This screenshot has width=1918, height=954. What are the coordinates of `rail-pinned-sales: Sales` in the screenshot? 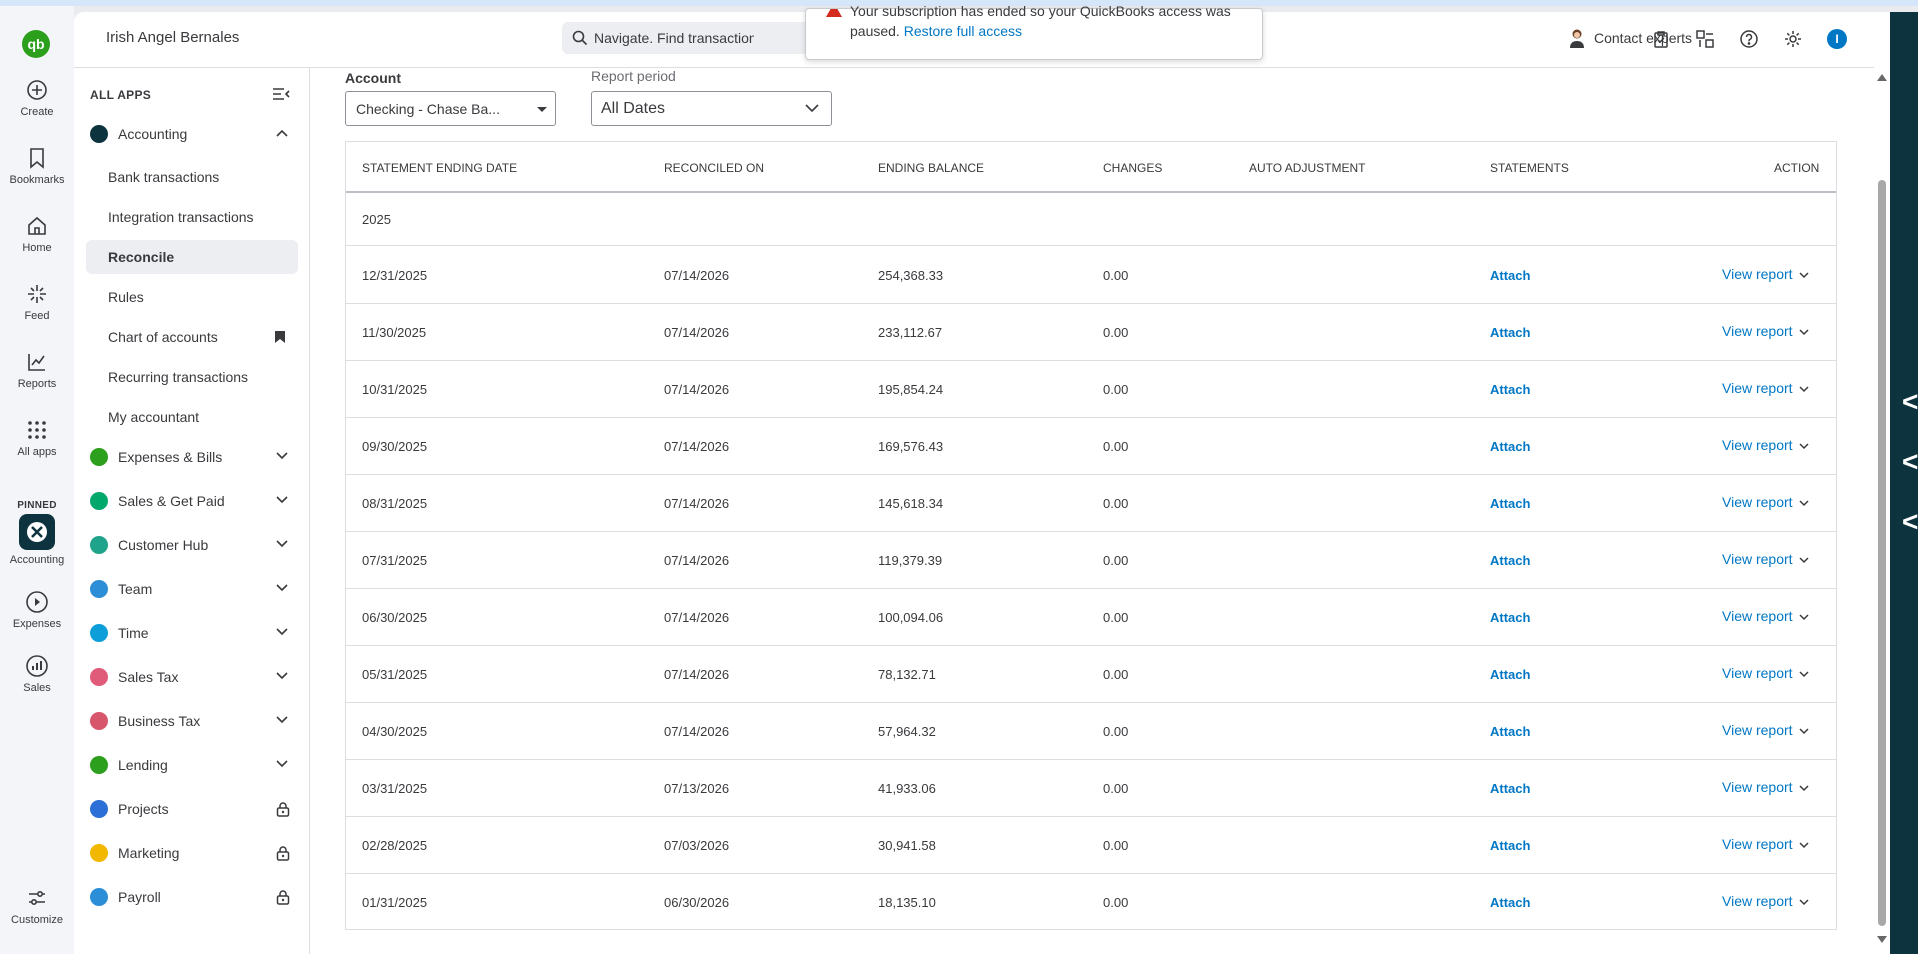 It's located at (37, 674).